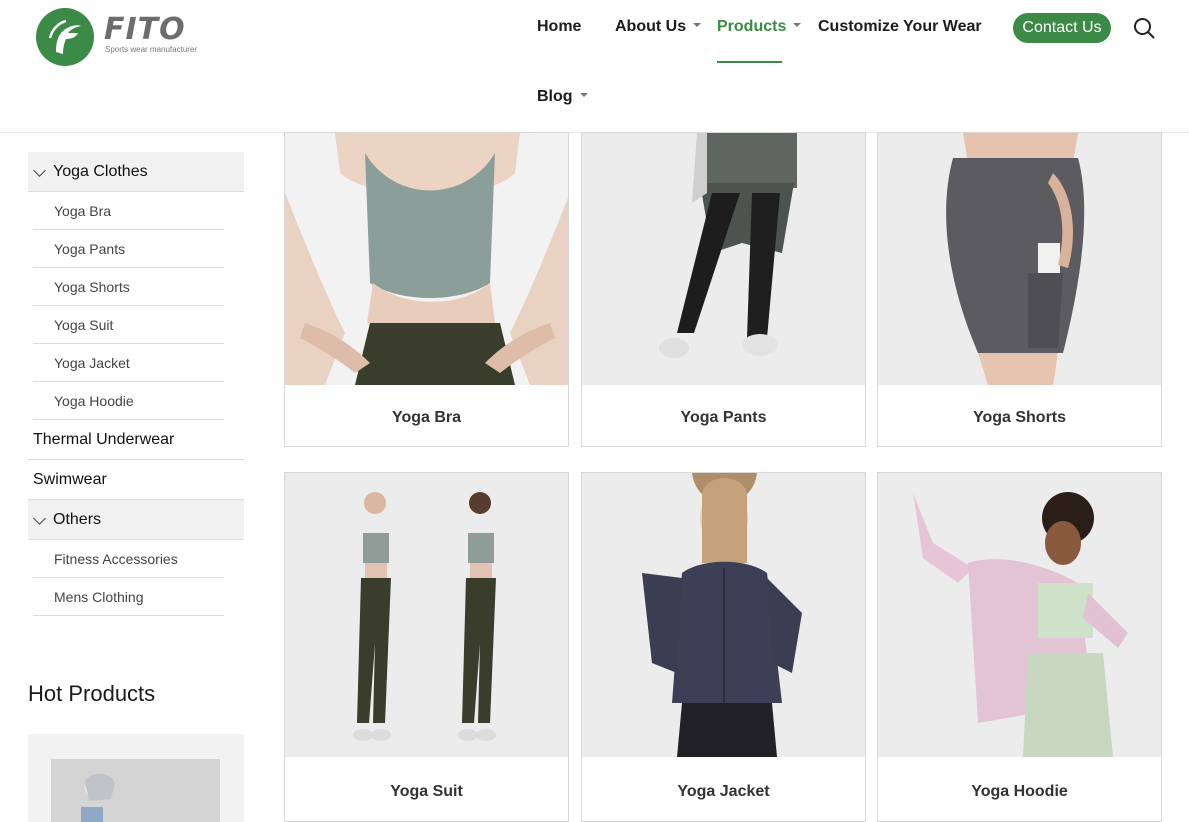 This screenshot has height=822, width=1189. I want to click on product-card-yoga-shorts: Yoga Shorts, so click(1019, 289).